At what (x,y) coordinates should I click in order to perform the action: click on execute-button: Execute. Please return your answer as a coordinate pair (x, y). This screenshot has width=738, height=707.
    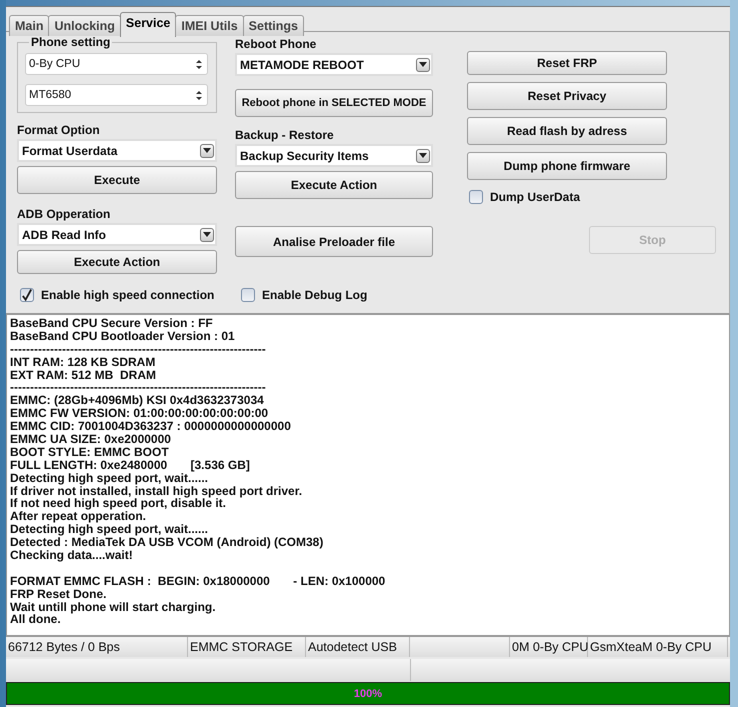
    Looking at the image, I should click on (117, 180).